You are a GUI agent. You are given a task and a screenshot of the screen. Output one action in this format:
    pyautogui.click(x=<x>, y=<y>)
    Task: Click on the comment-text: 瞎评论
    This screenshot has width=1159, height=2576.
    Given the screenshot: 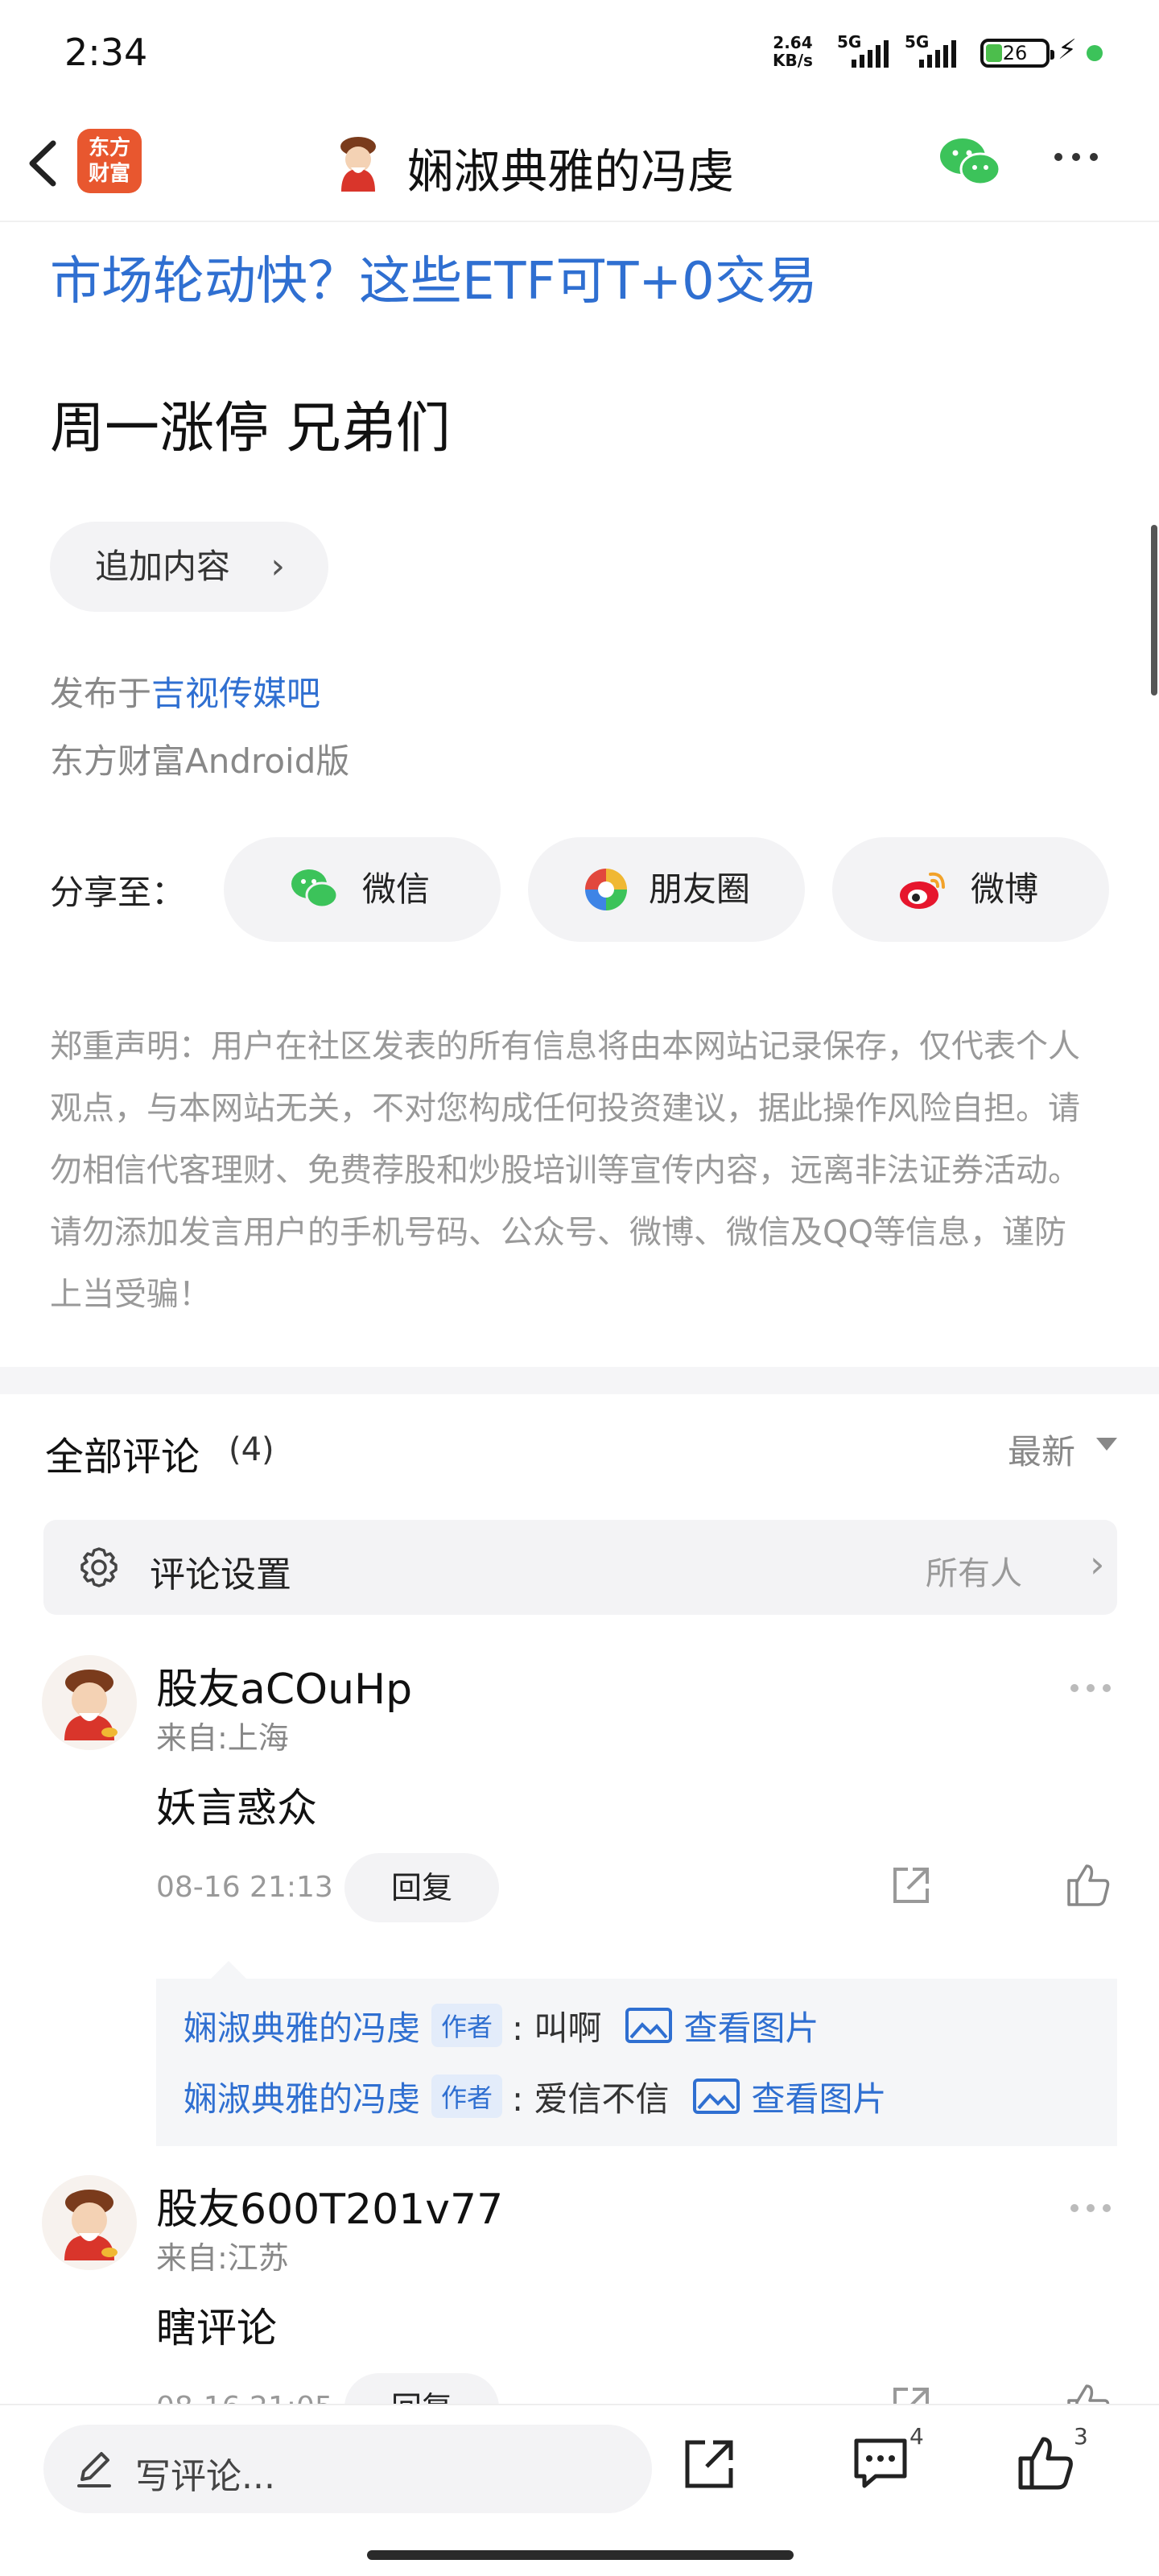 What is the action you would take?
    pyautogui.click(x=216, y=2328)
    